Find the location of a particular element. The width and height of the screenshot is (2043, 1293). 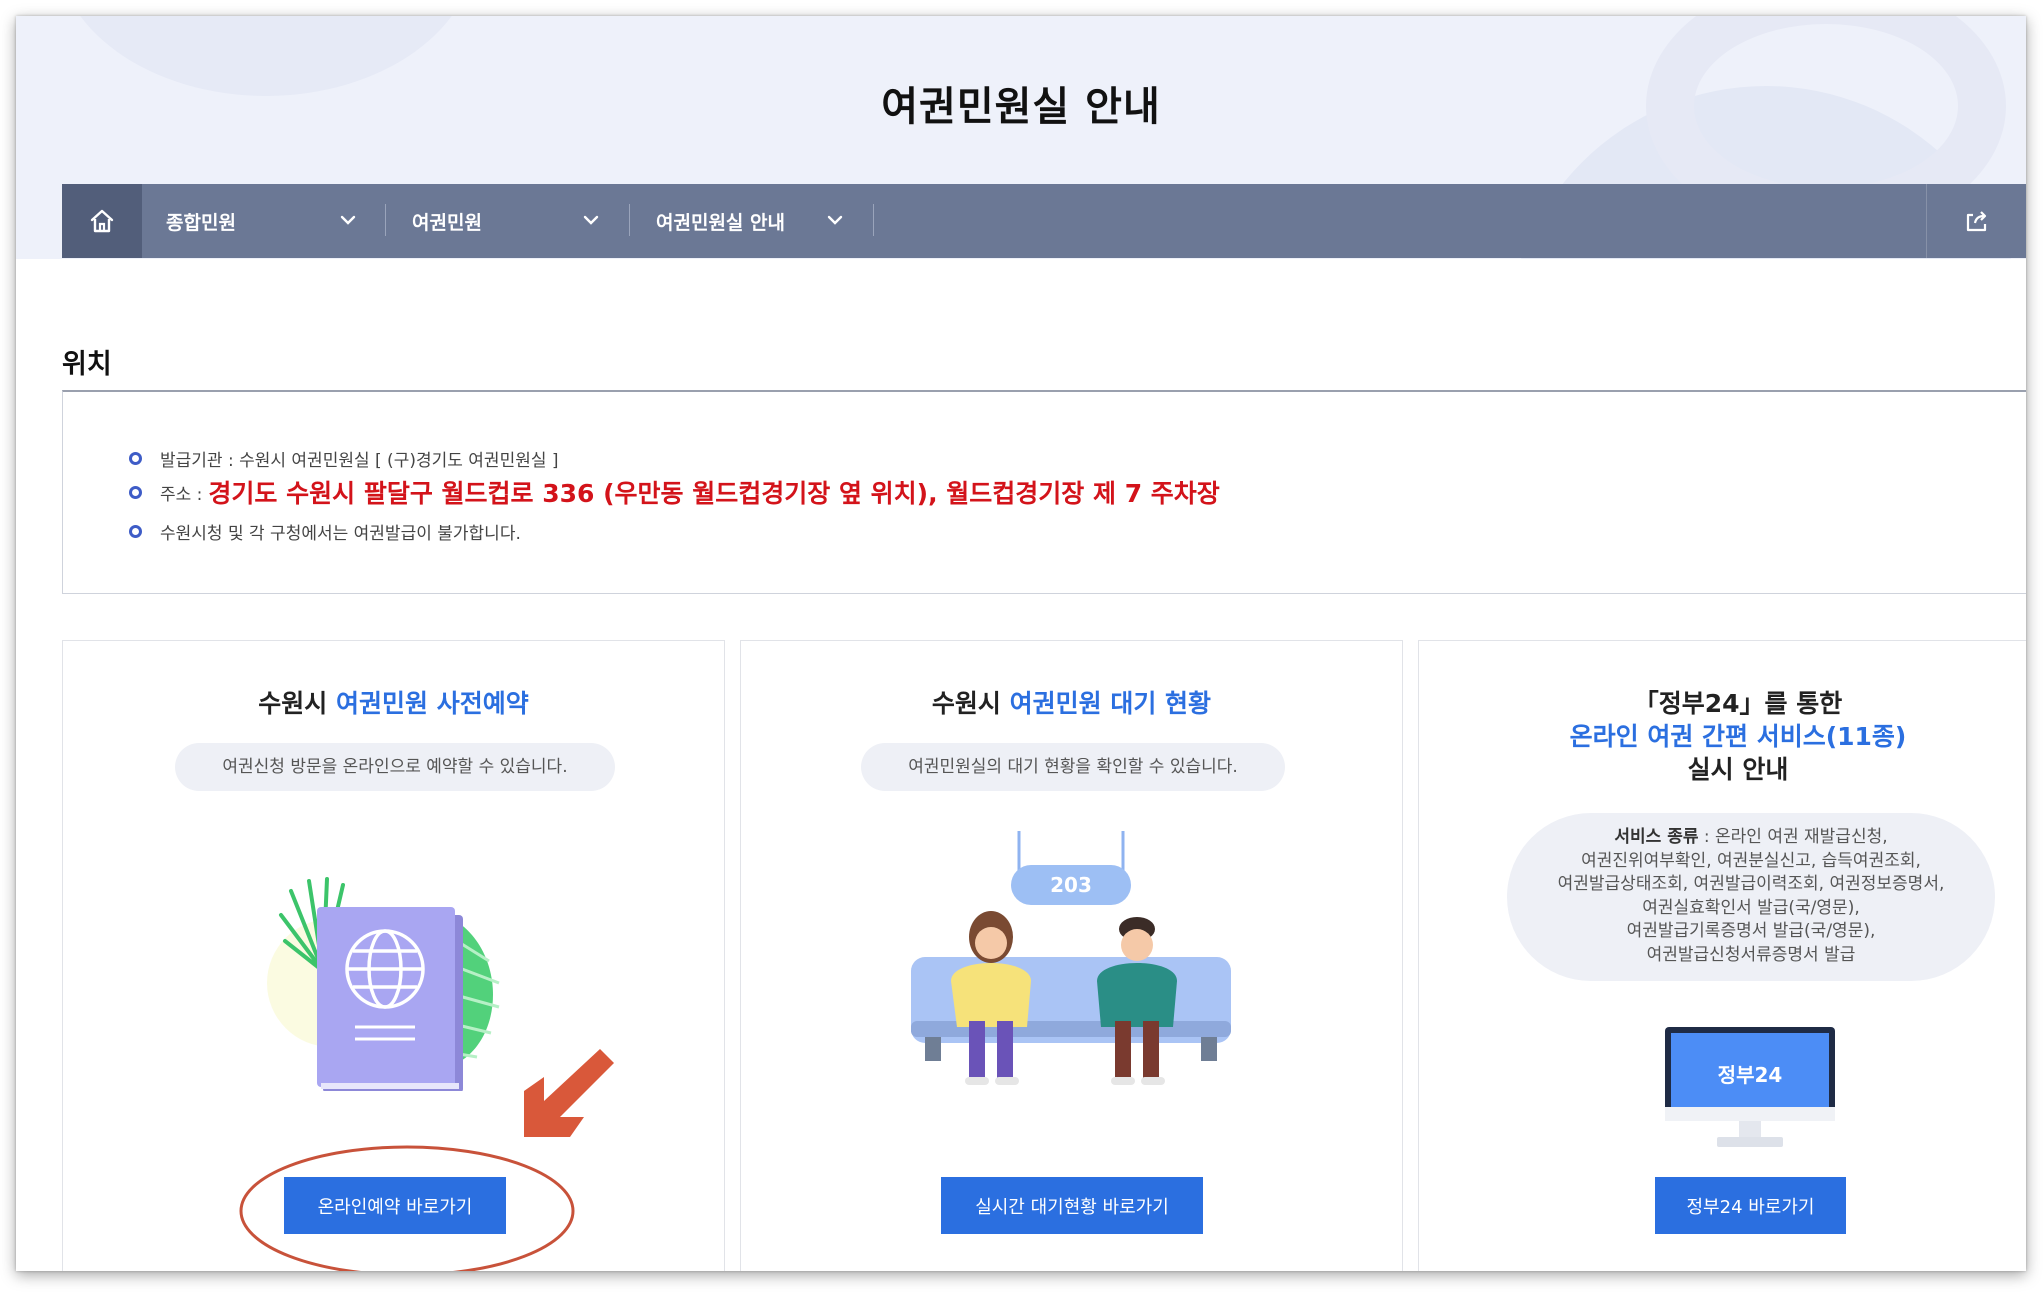

service-line: 여권발급신청서류증명서 발급 is located at coordinates (1751, 954).